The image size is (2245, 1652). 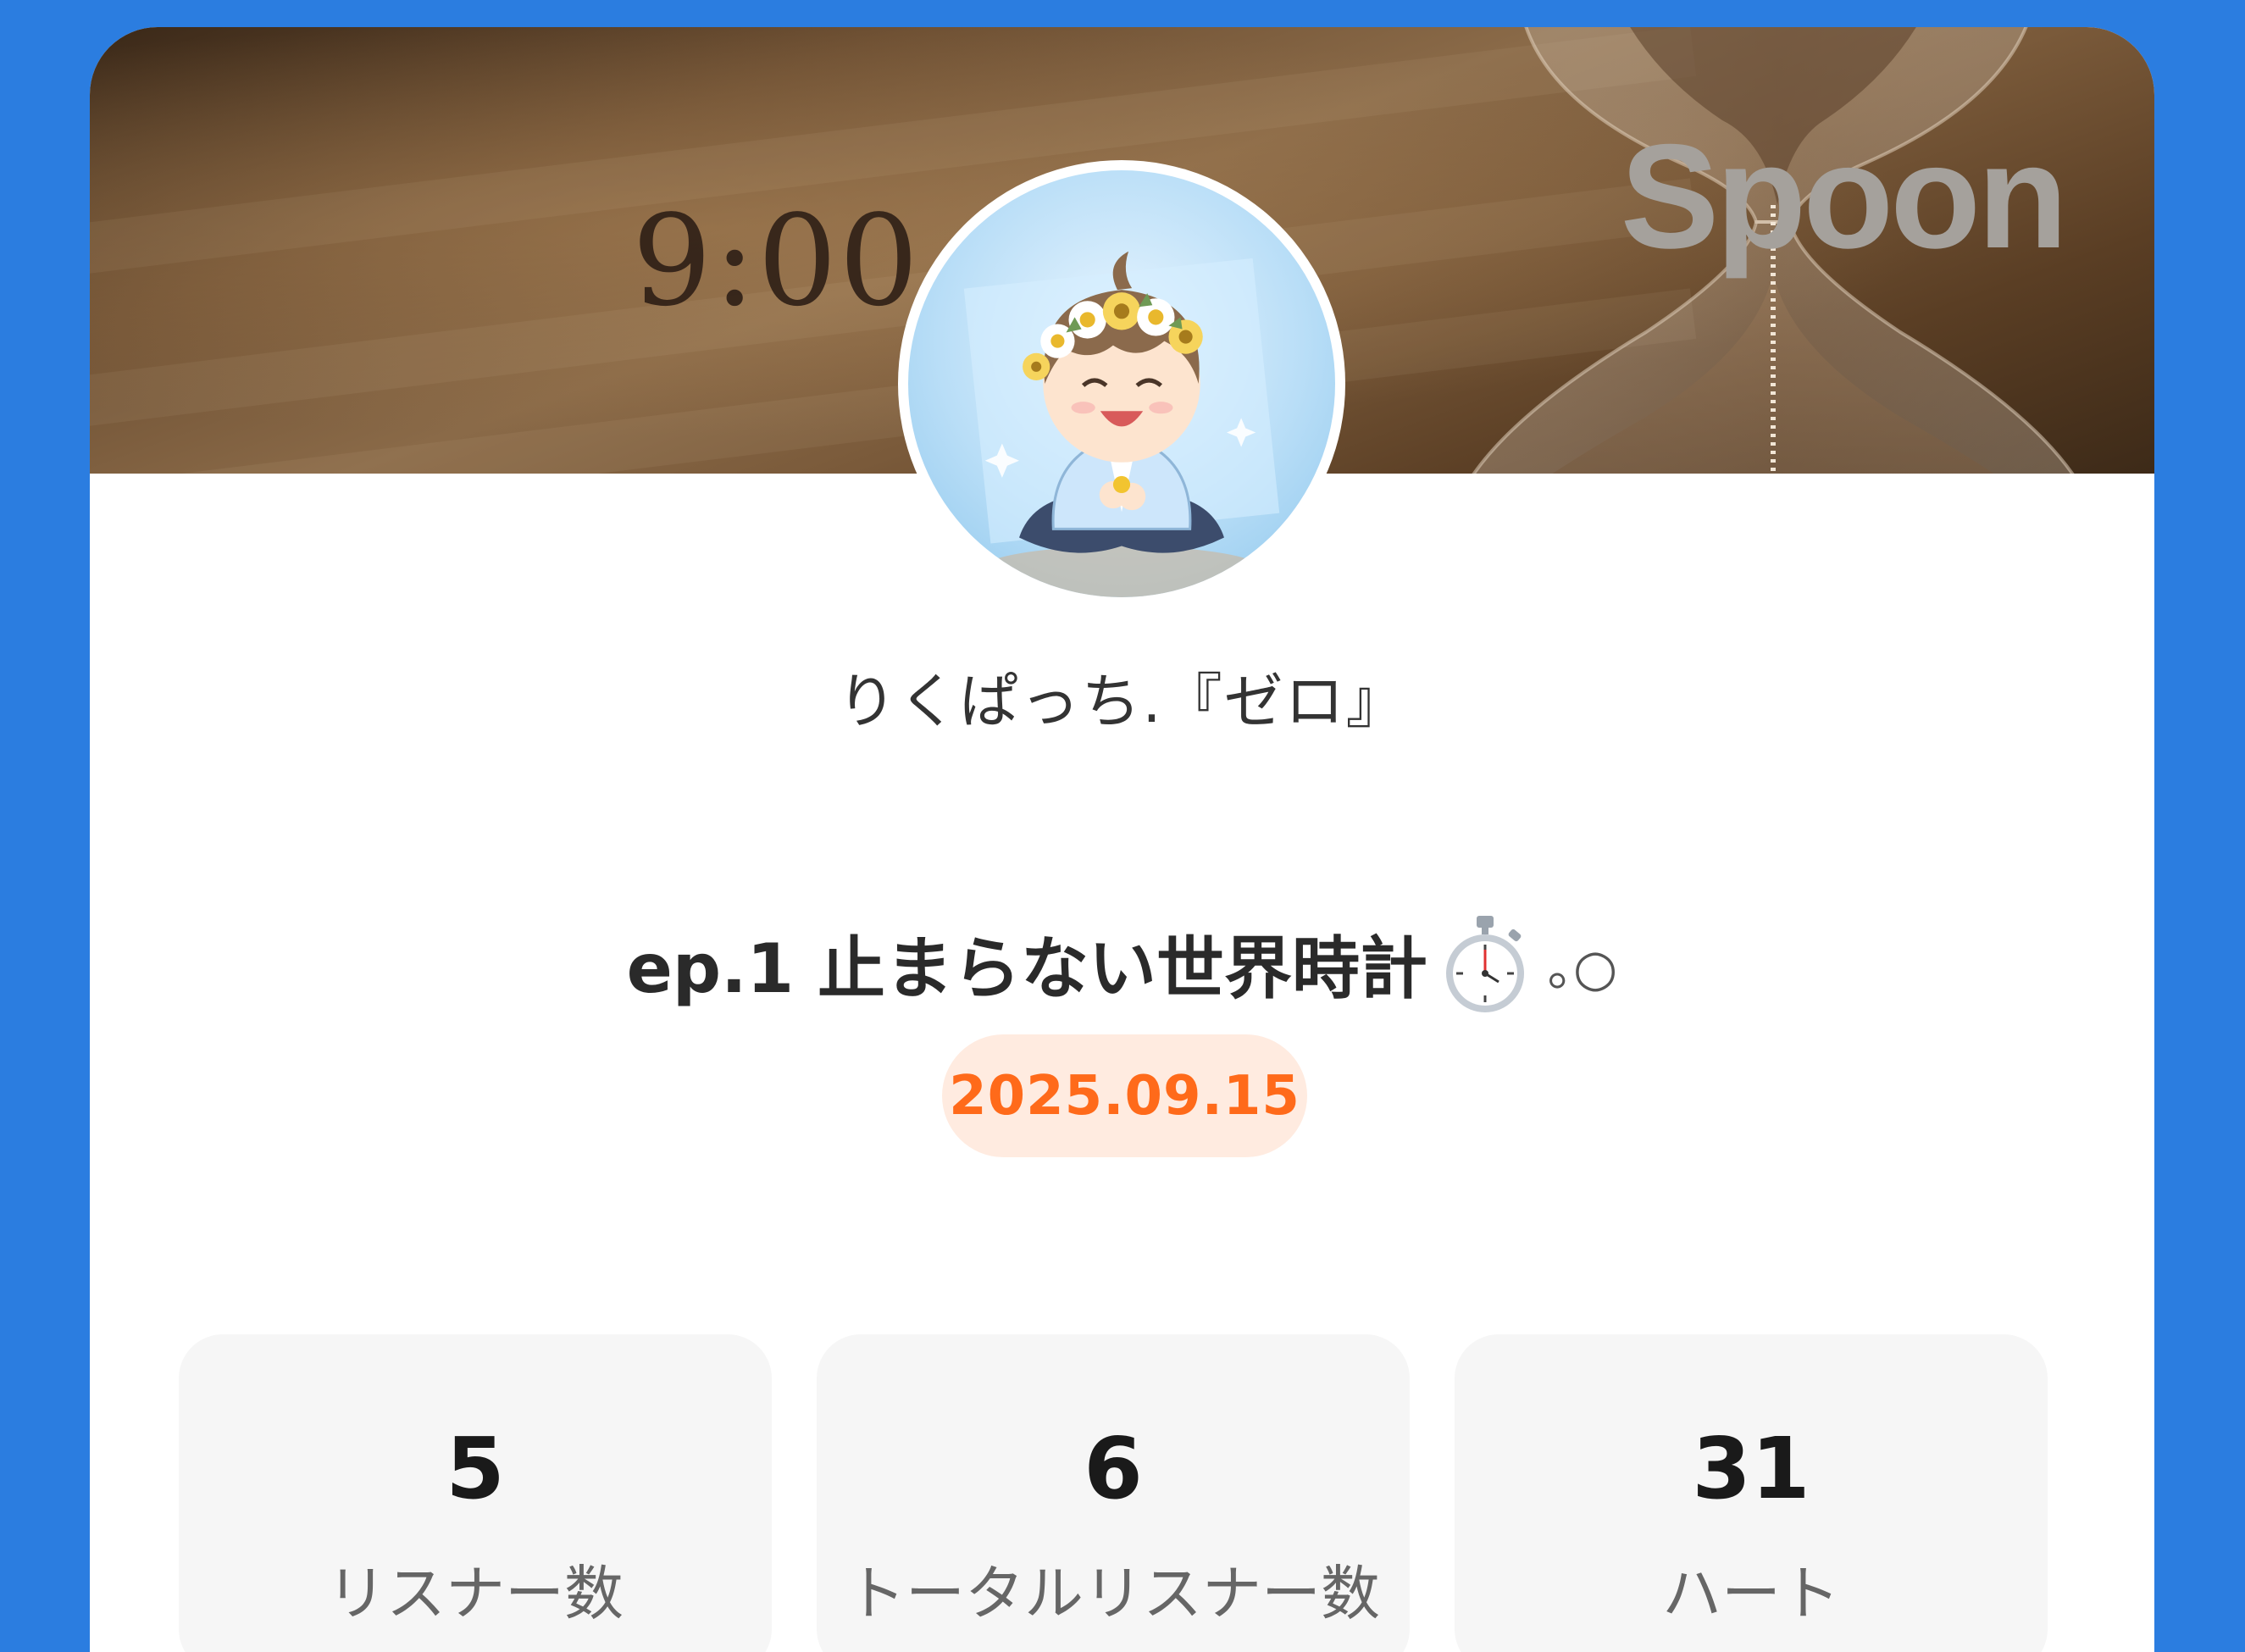 What do you see at coordinates (1751, 1594) in the screenshot?
I see `stat-label: ハート` at bounding box center [1751, 1594].